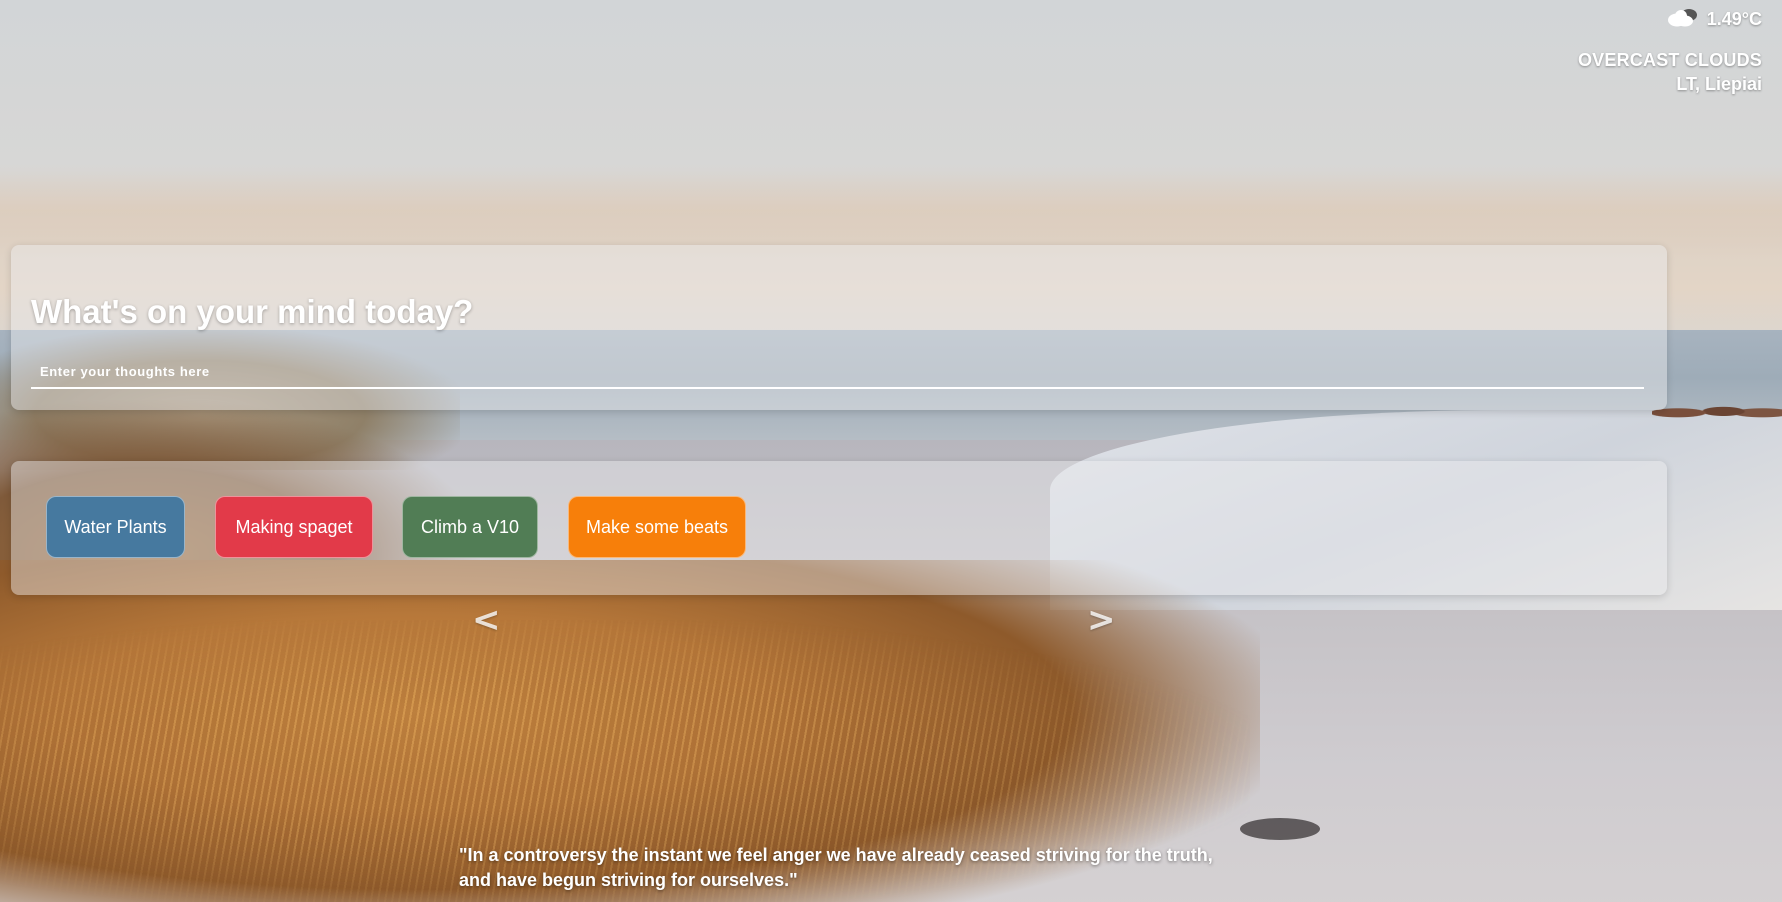 The width and height of the screenshot is (1782, 902). Describe the element at coordinates (837, 372) in the screenshot. I see `thoughts-input` at that location.